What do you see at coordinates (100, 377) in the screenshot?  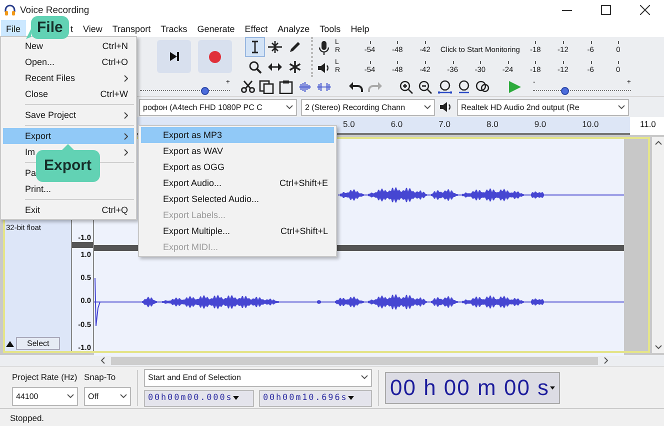 I see `snap-to-label: Snap-To` at bounding box center [100, 377].